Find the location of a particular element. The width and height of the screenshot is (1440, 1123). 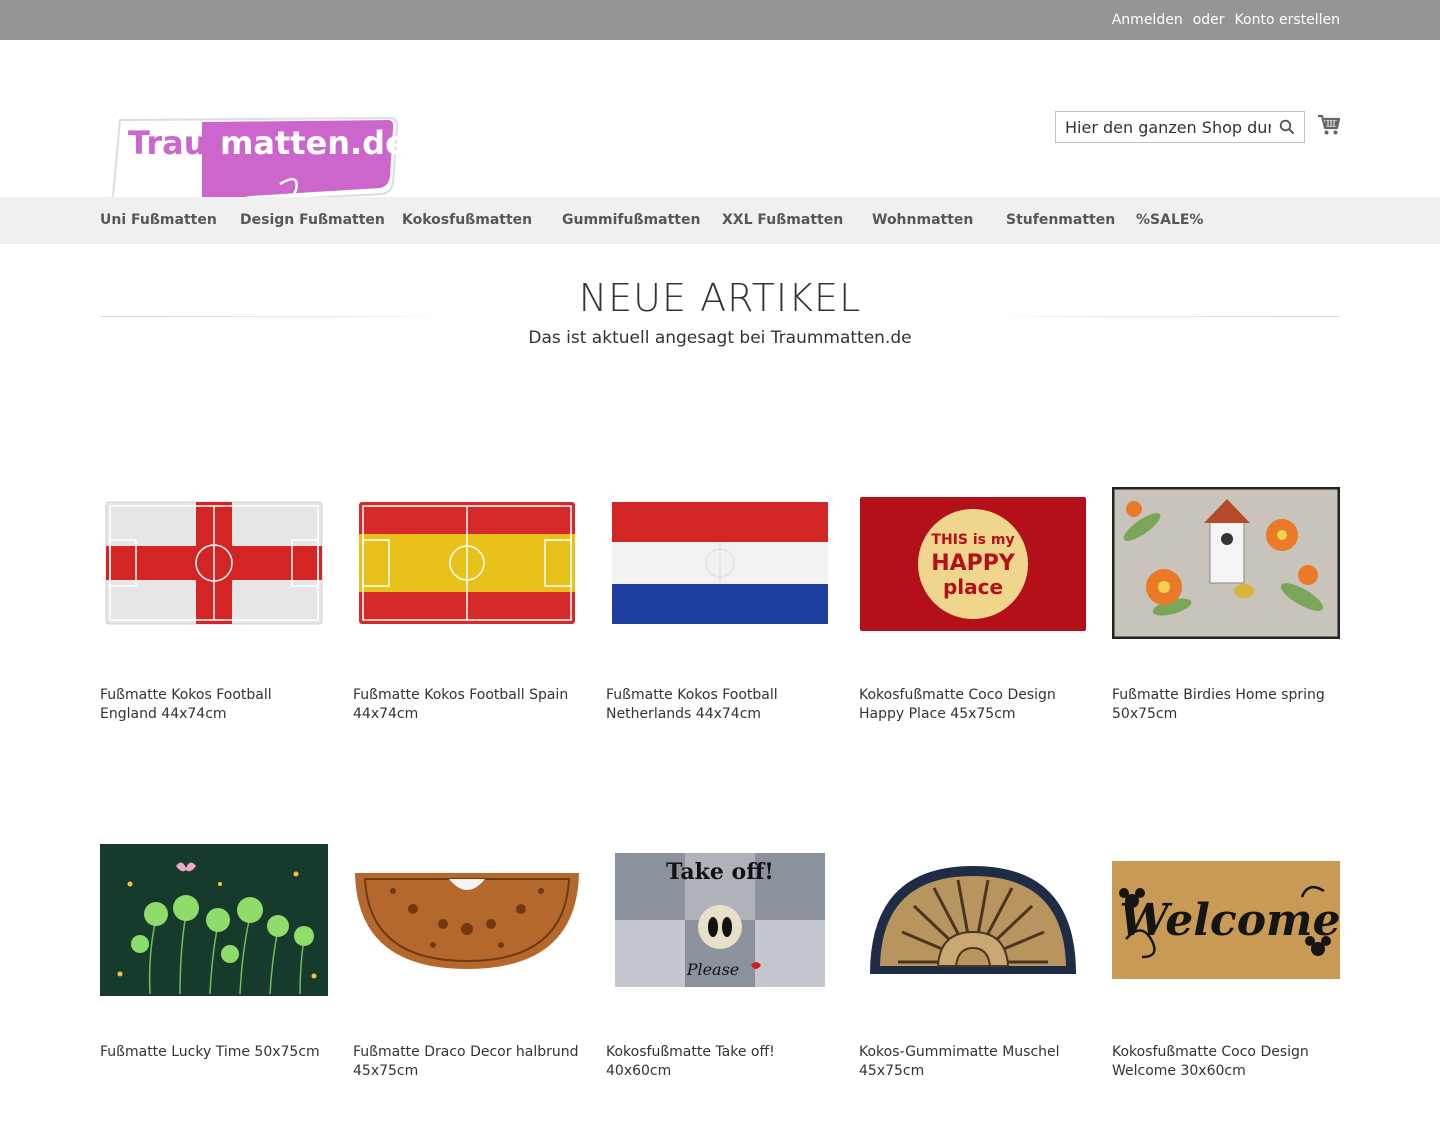

nav-item-stufenmatten: Stufenmatten is located at coordinates (1060, 220).